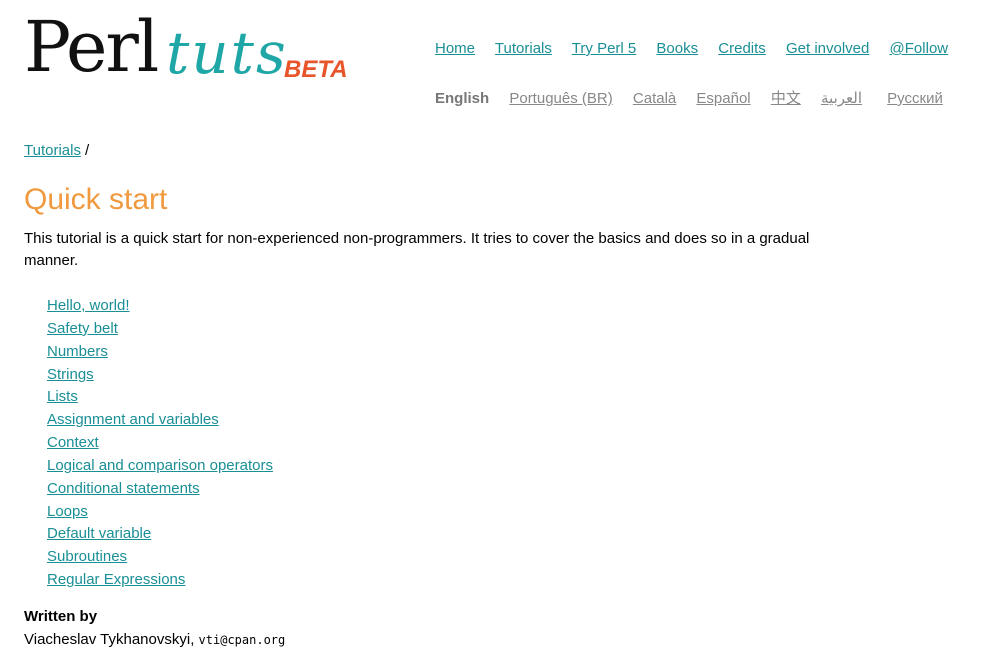  Describe the element at coordinates (677, 48) in the screenshot. I see `nav-books-link: Books` at that location.